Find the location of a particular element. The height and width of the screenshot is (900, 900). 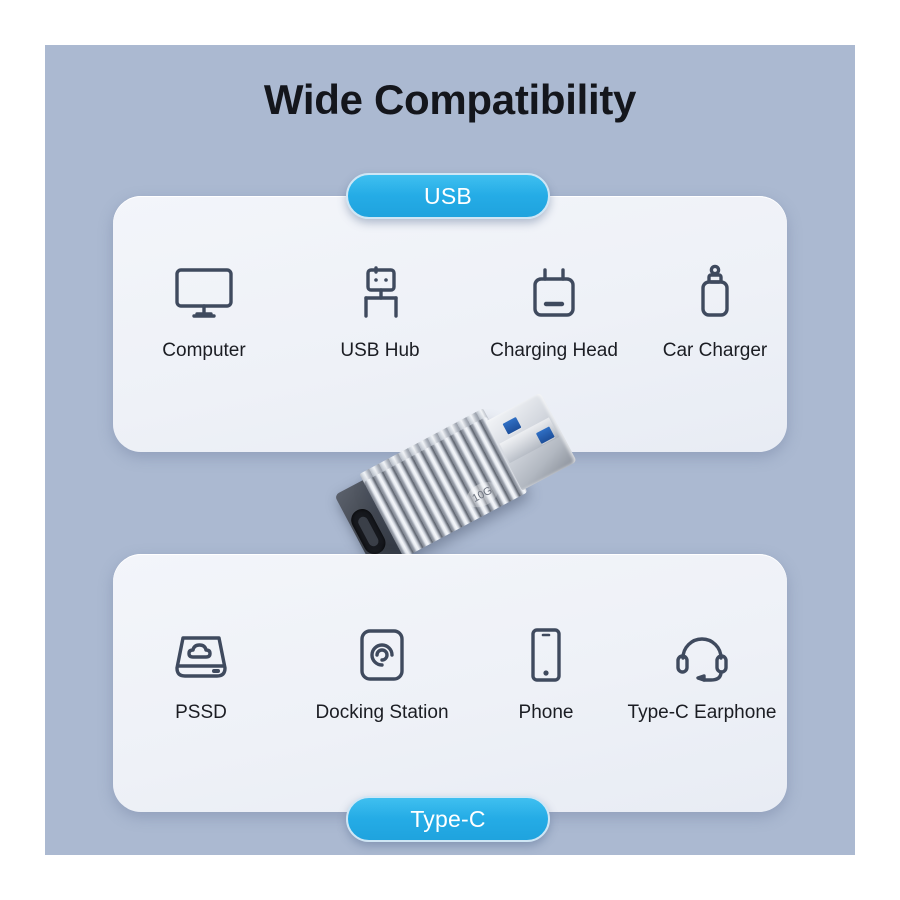

device-item-computer: Computer is located at coordinates (204, 312).